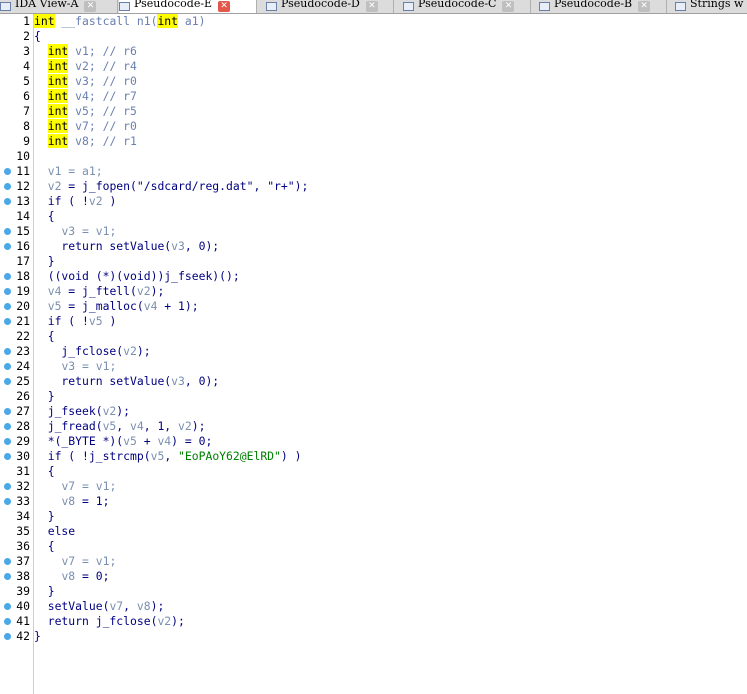  Describe the element at coordinates (171, 186) in the screenshot. I see `code-text: v2 = j_fopen("/sdcard/reg.dat", "r+");` at that location.